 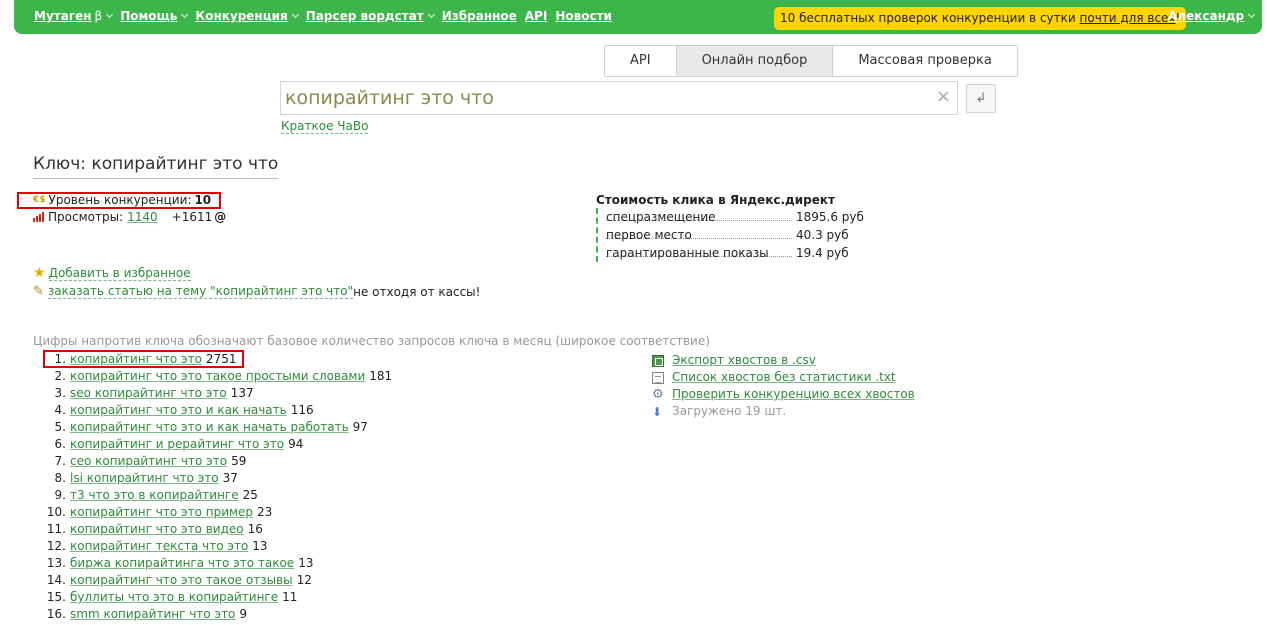 I want to click on tail-count: 59, so click(x=239, y=461).